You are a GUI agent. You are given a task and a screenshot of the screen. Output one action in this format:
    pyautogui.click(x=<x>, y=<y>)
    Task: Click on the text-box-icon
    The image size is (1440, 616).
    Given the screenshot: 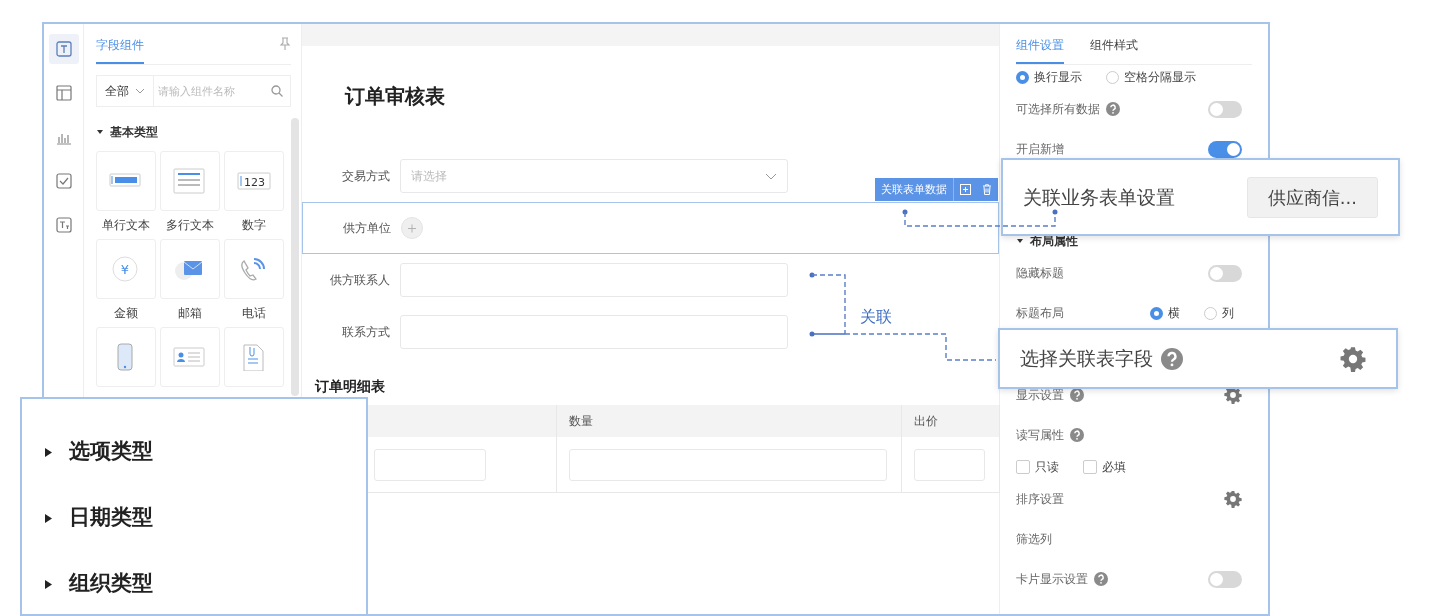 What is the action you would take?
    pyautogui.click(x=63, y=49)
    